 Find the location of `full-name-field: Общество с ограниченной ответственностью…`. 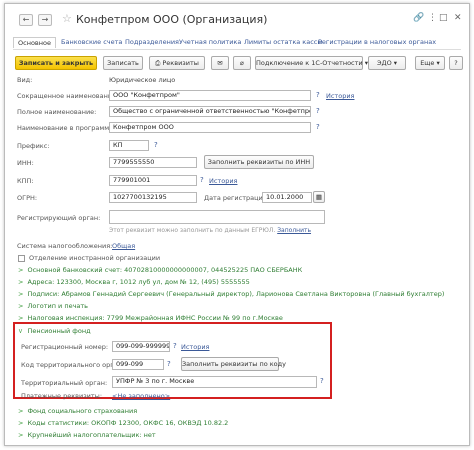

full-name-field: Общество с ограниченной ответственностью… is located at coordinates (210, 111).